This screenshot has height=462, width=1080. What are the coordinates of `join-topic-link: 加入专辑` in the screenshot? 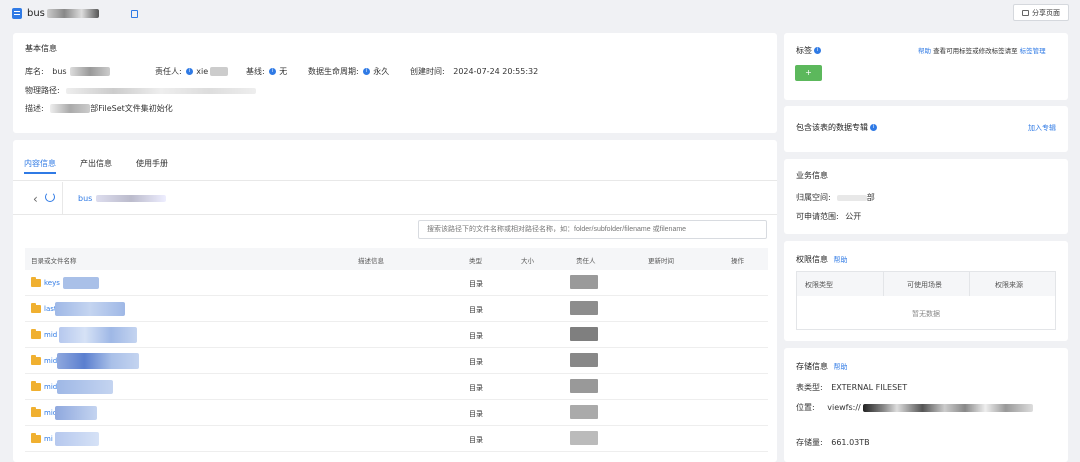 It's located at (1042, 128).